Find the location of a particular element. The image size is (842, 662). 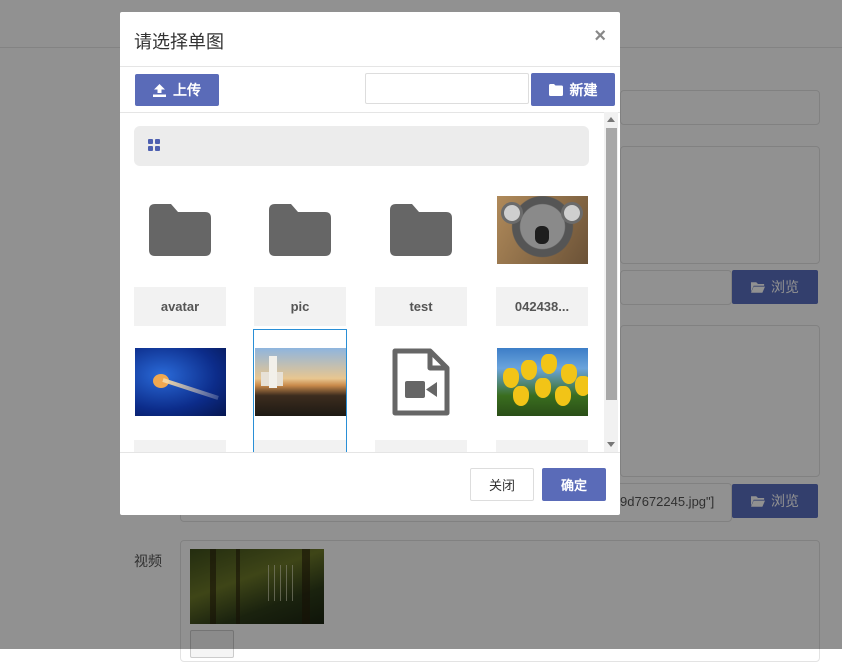

lighthouse-image is located at coordinates (300, 382).